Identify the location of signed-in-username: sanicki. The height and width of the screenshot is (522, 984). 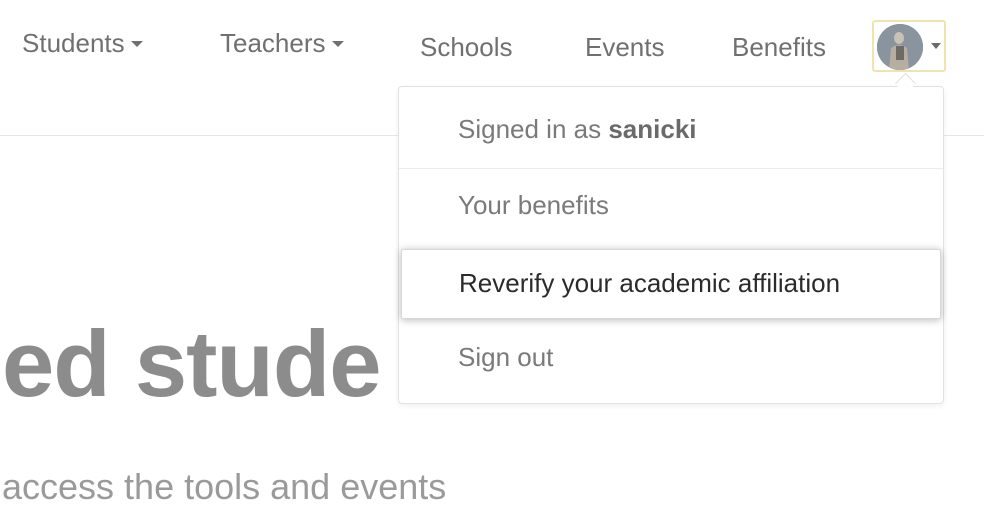
(652, 129).